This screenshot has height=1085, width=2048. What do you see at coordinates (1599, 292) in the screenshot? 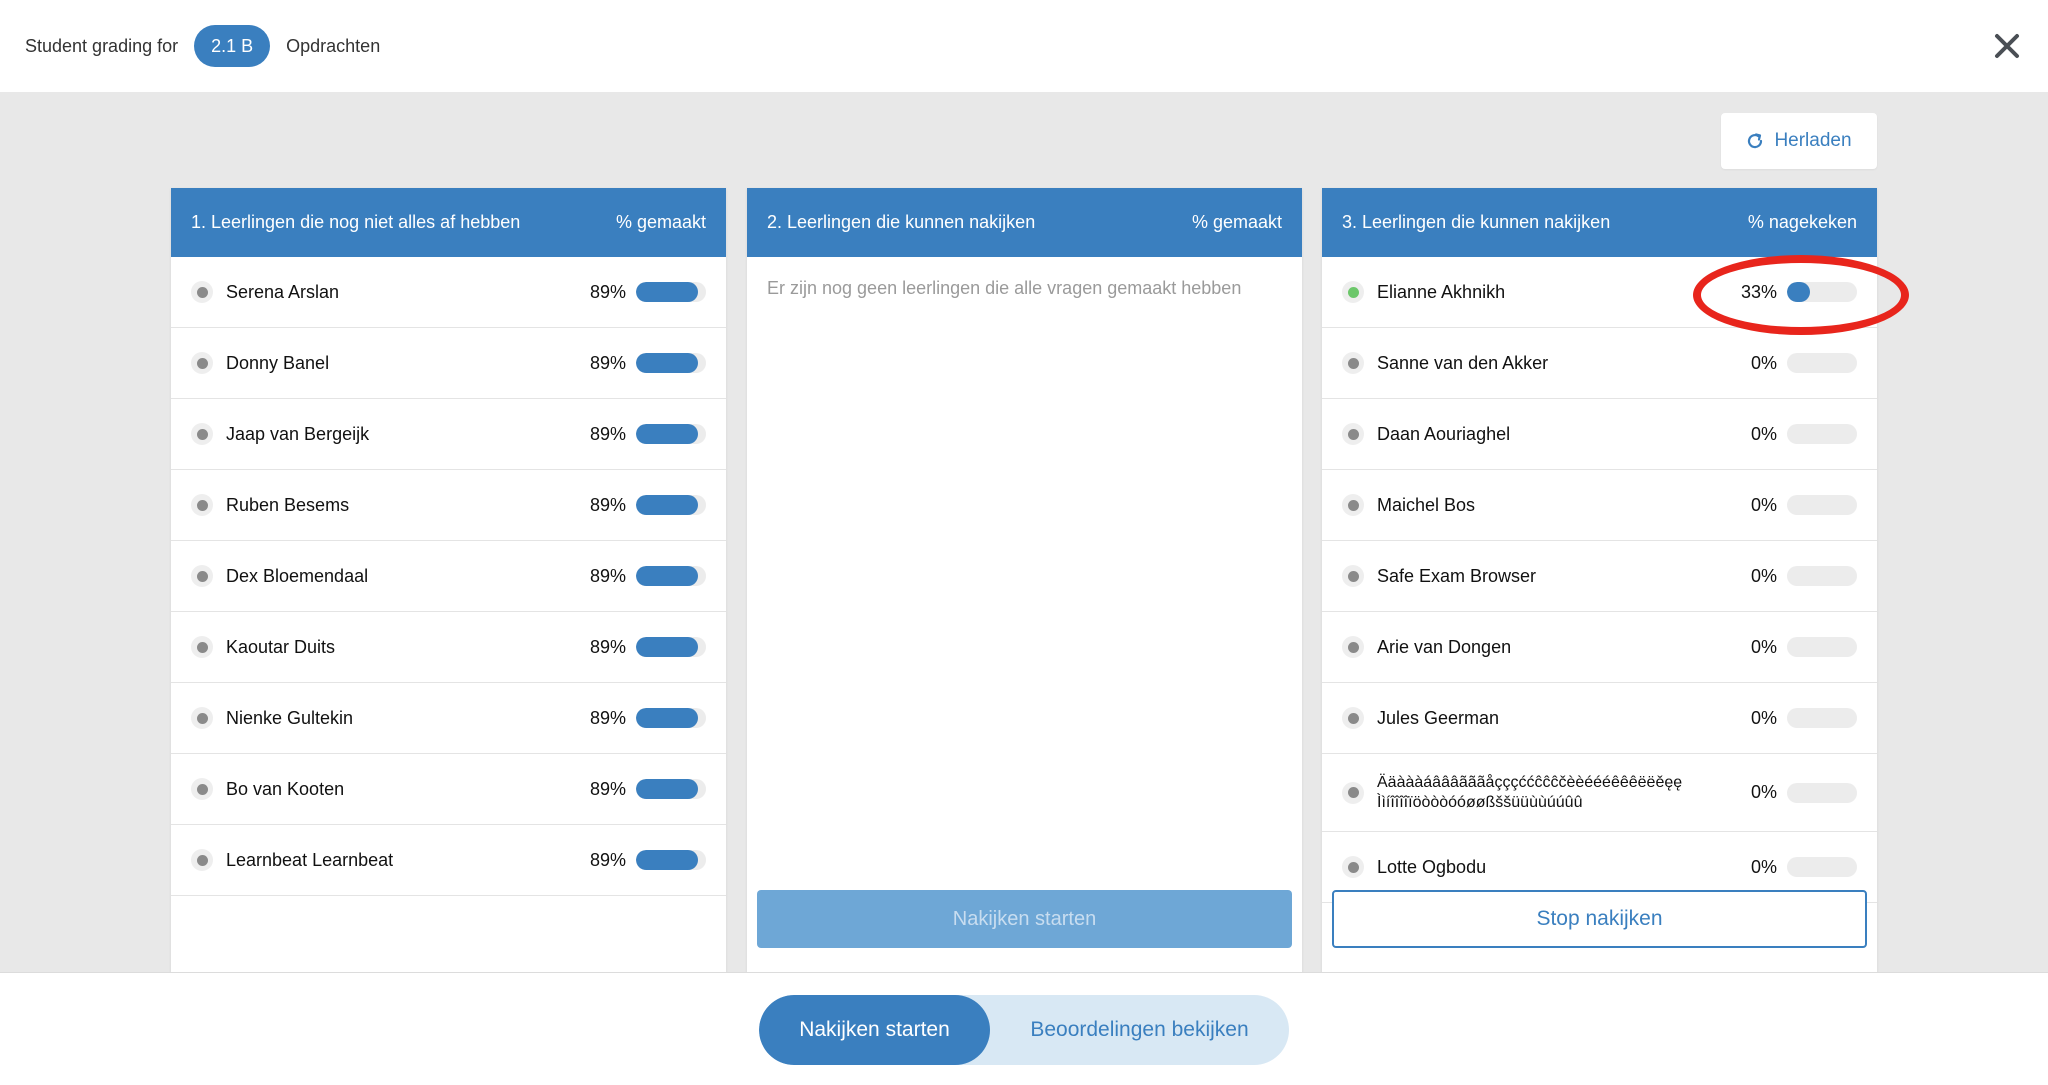
I see `student-row: Elianne Akhnikh 33%` at bounding box center [1599, 292].